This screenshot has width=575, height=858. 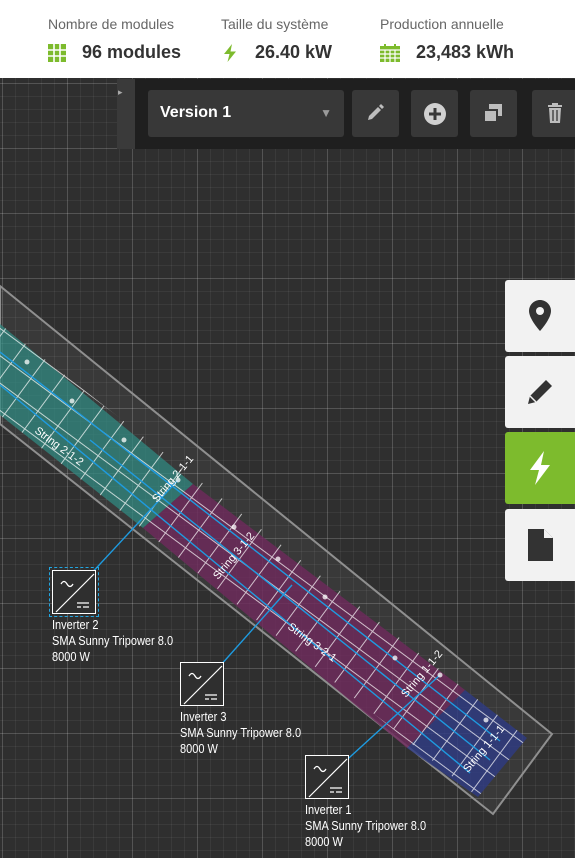 I want to click on trash-icon, so click(x=555, y=113).